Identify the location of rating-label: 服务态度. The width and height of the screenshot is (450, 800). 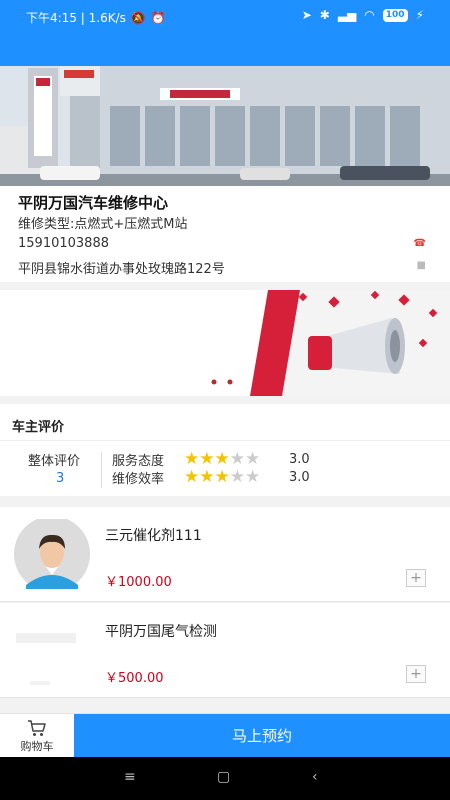
(138, 461).